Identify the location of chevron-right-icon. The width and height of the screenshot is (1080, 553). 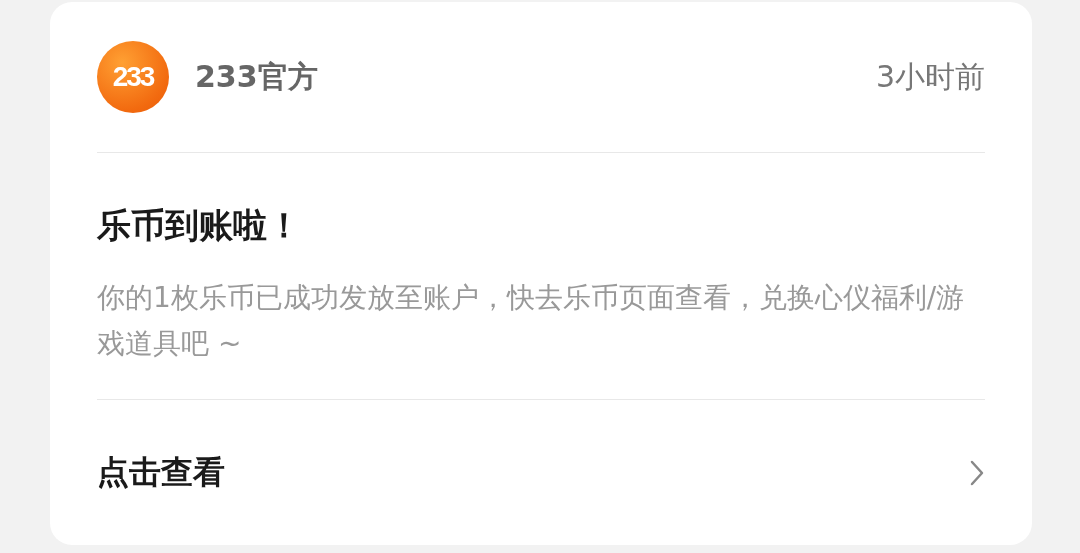
(977, 472).